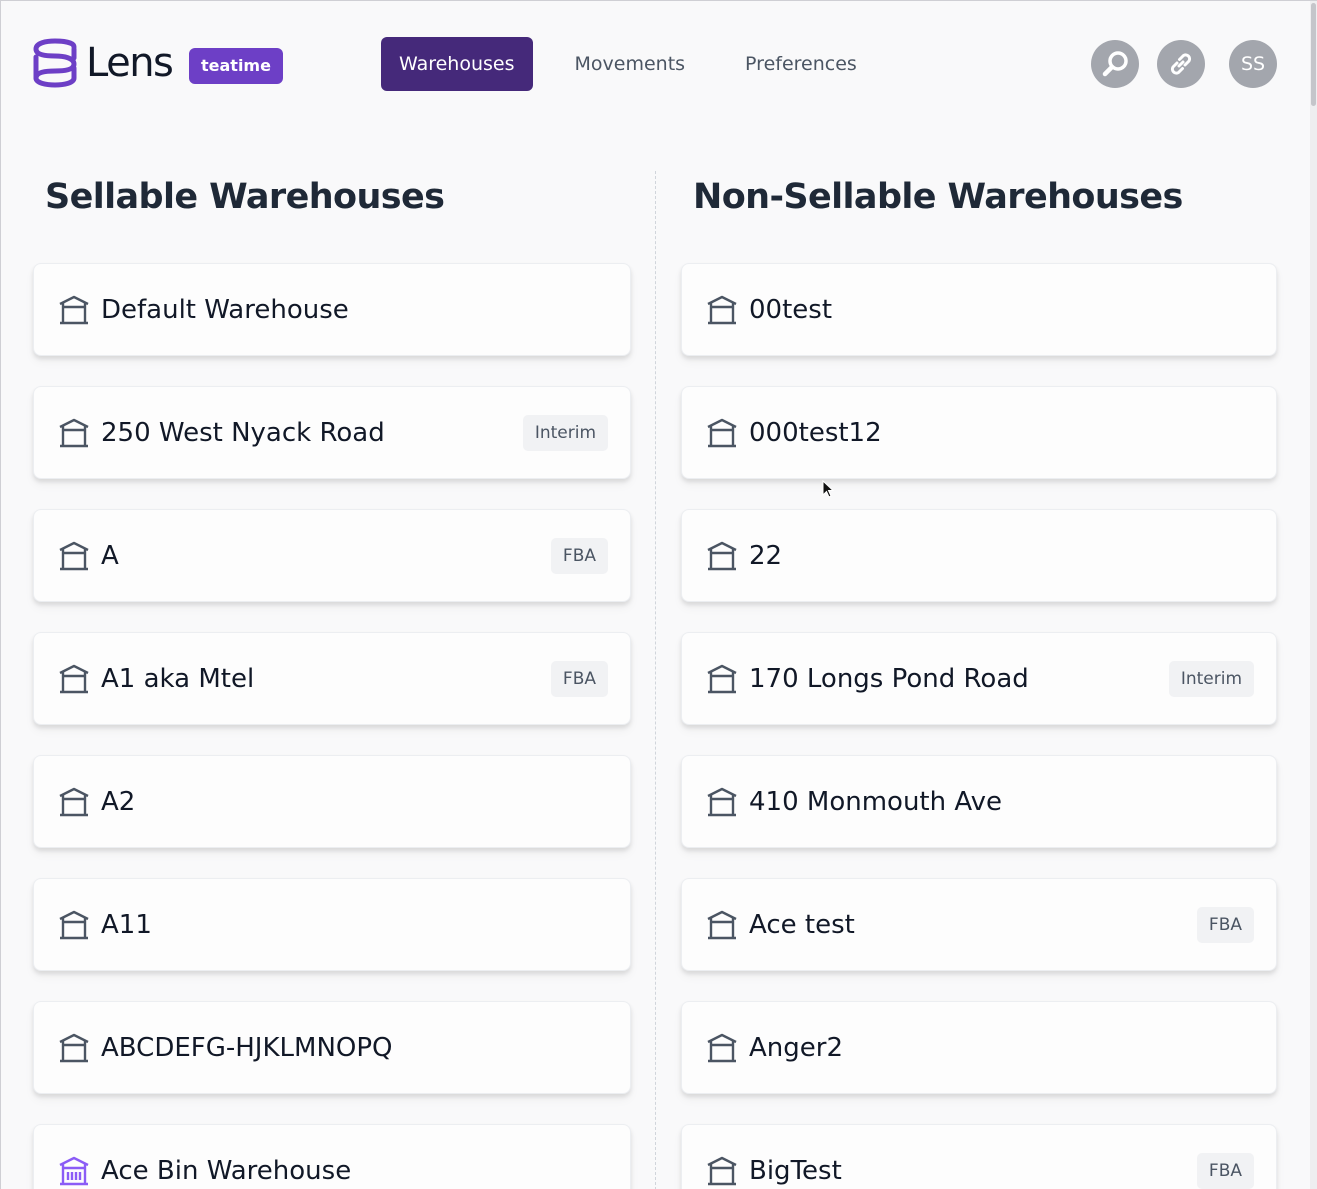 The height and width of the screenshot is (1189, 1317). Describe the element at coordinates (55, 63) in the screenshot. I see `lens-logo-icon` at that location.